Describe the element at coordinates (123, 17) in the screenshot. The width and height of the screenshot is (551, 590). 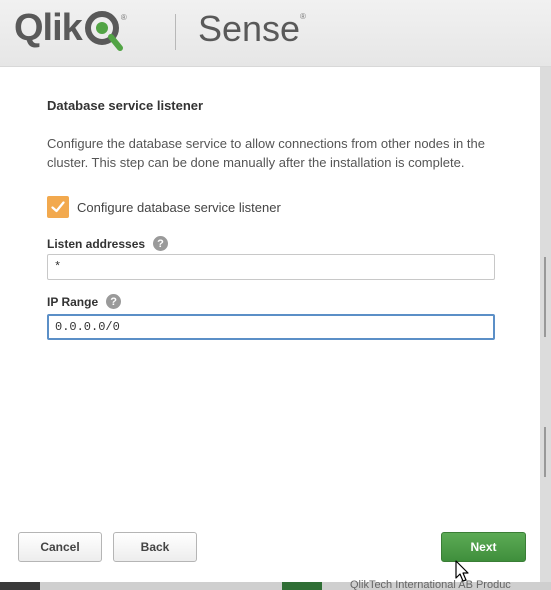
I see `registered-mark: ®` at that location.